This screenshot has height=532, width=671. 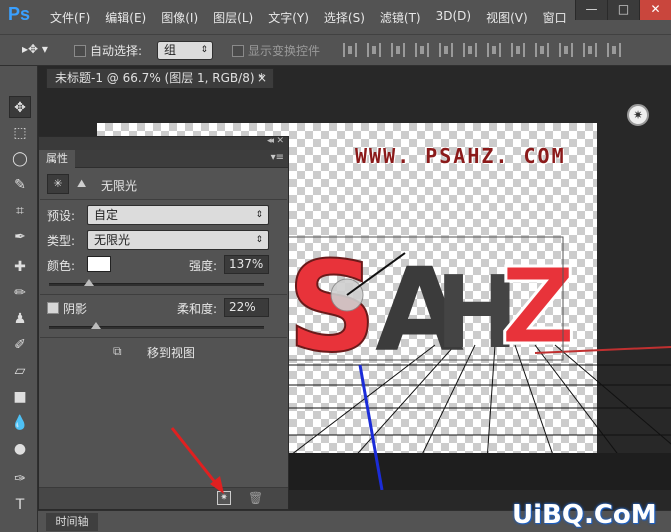 I want to click on site-watermark: UiBQ.CoM, so click(x=584, y=515).